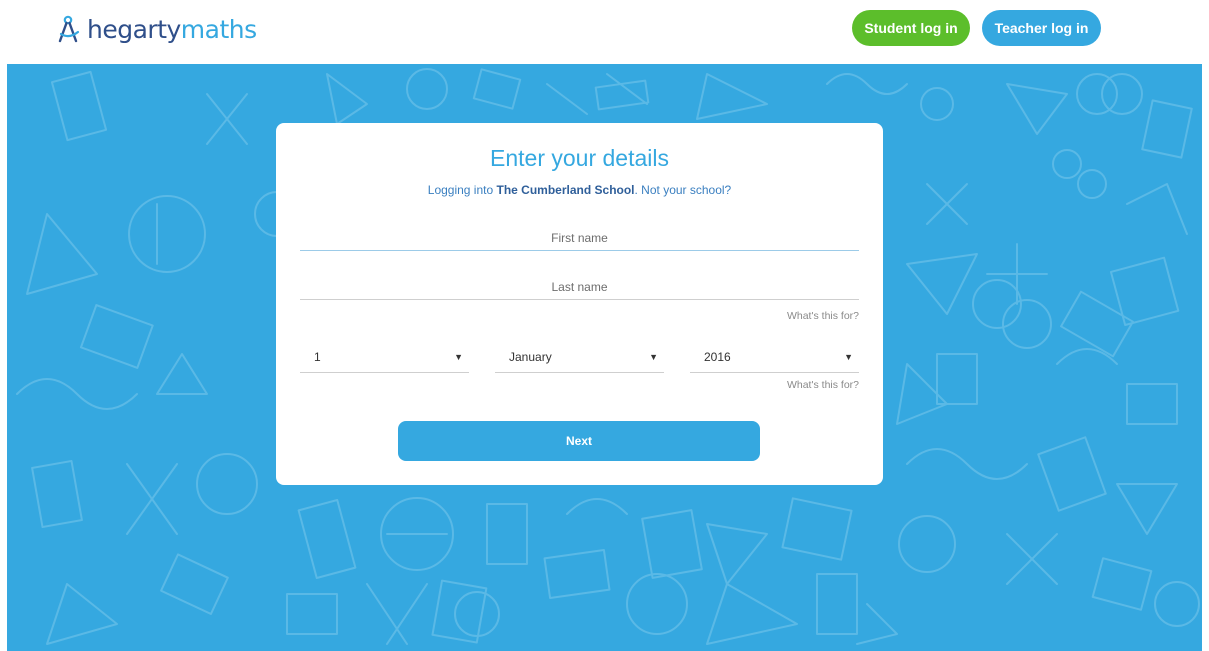 The width and height of the screenshot is (1209, 651). I want to click on whats-this-for-link-dob: What's this for?, so click(823, 385).